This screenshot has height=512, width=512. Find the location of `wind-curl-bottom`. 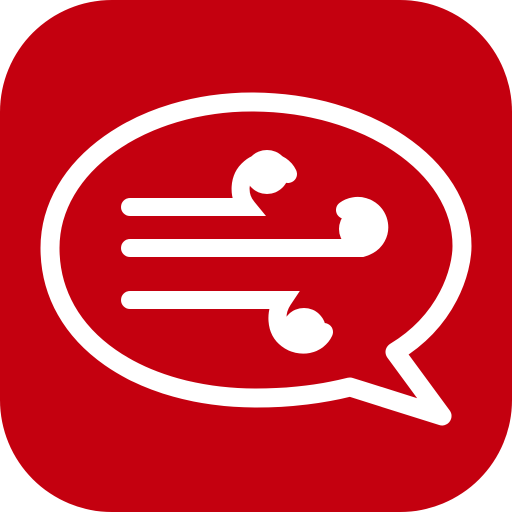

wind-curl-bottom is located at coordinates (304, 330).